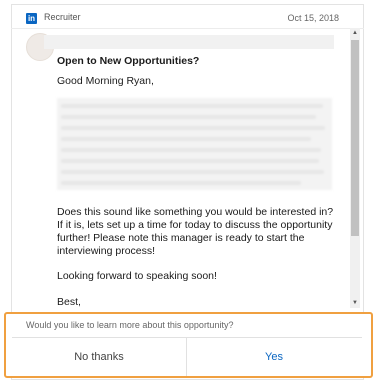 The image size is (387, 386). What do you see at coordinates (355, 33) in the screenshot?
I see `scroll-up-arrow-icon: ▲` at bounding box center [355, 33].